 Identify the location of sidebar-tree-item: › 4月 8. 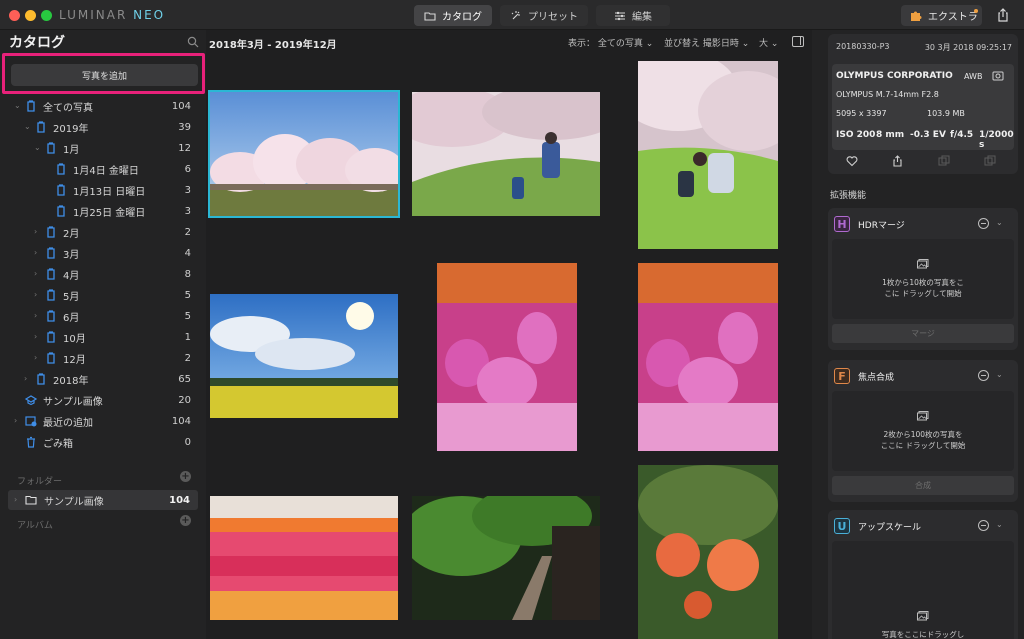
(103, 274).